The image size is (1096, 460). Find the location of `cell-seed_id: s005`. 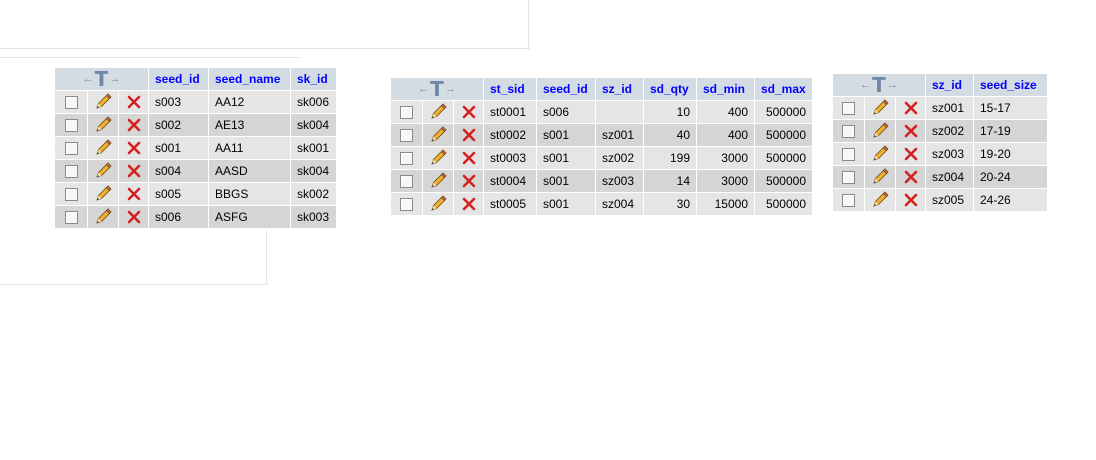

cell-seed_id: s005 is located at coordinates (179, 194).